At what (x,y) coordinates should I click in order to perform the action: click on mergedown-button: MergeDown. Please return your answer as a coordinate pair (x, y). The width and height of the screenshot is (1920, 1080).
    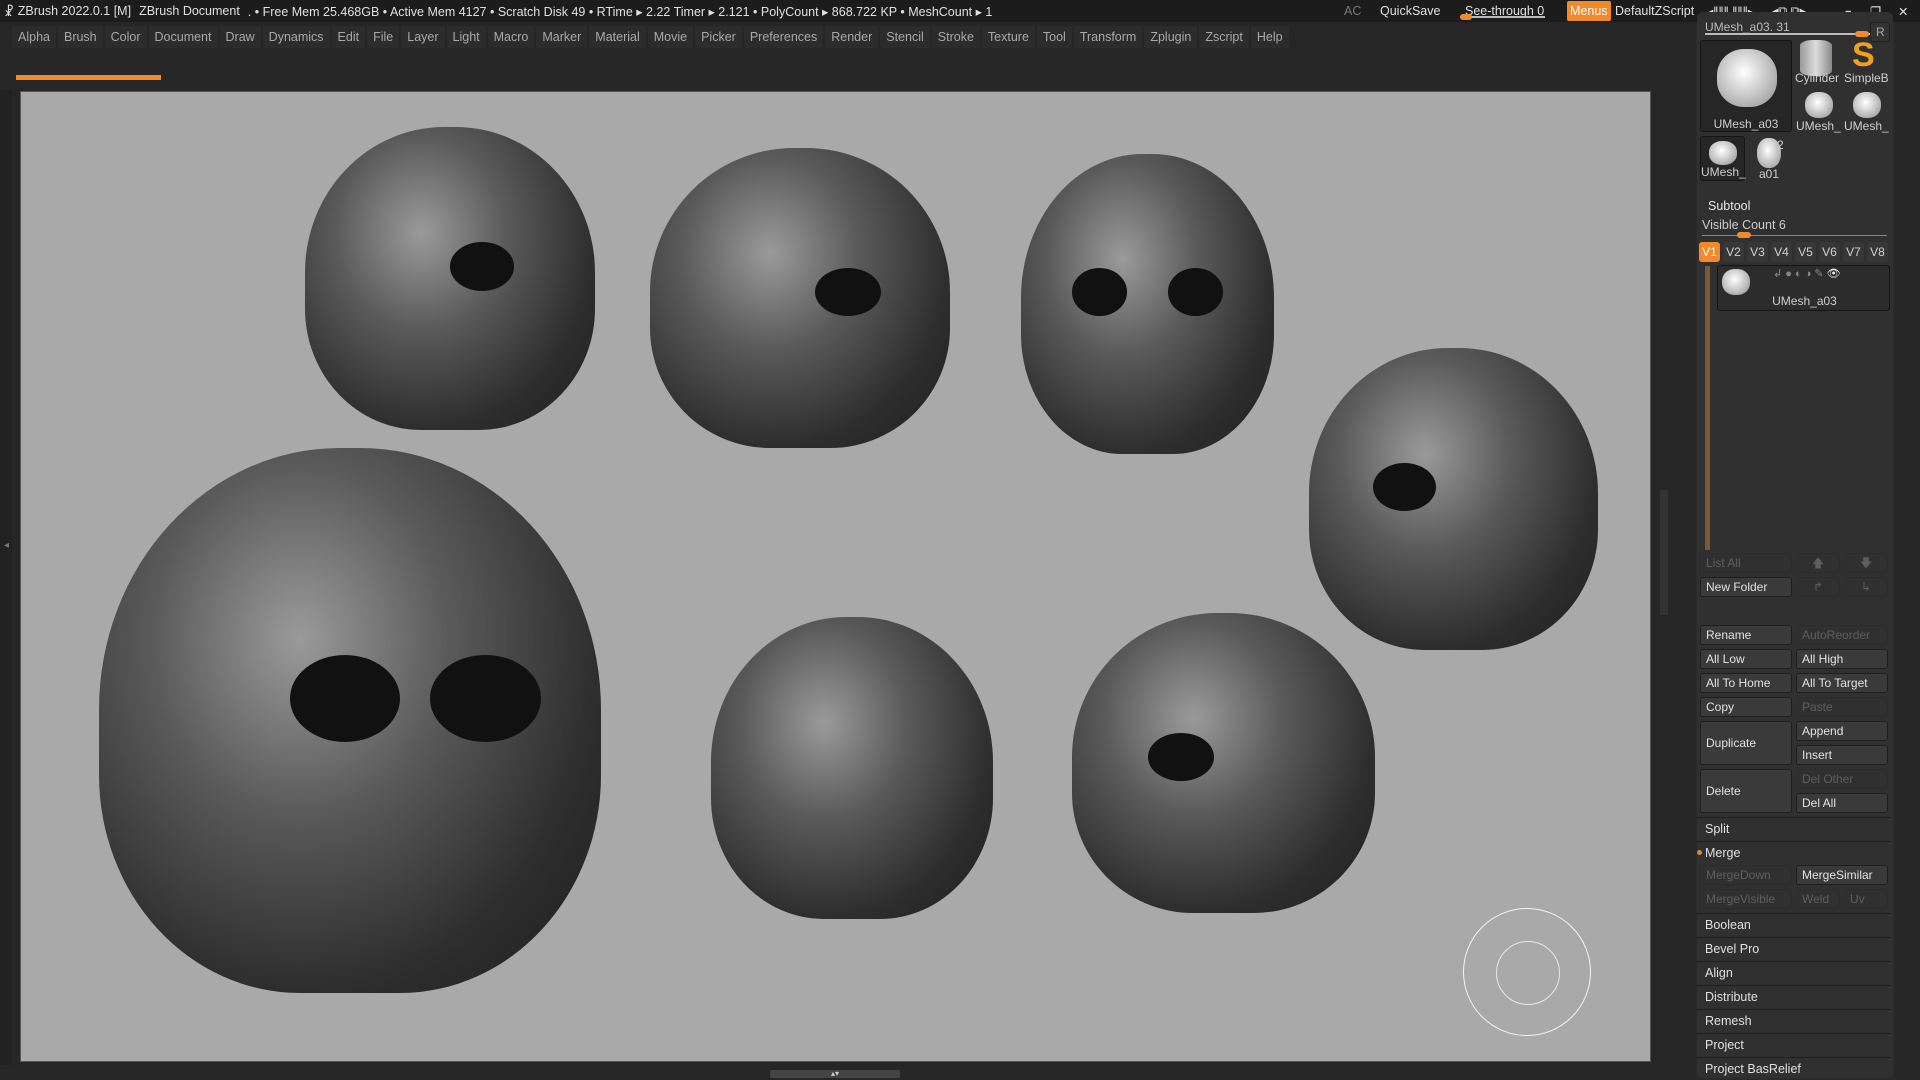
    Looking at the image, I should click on (1746, 875).